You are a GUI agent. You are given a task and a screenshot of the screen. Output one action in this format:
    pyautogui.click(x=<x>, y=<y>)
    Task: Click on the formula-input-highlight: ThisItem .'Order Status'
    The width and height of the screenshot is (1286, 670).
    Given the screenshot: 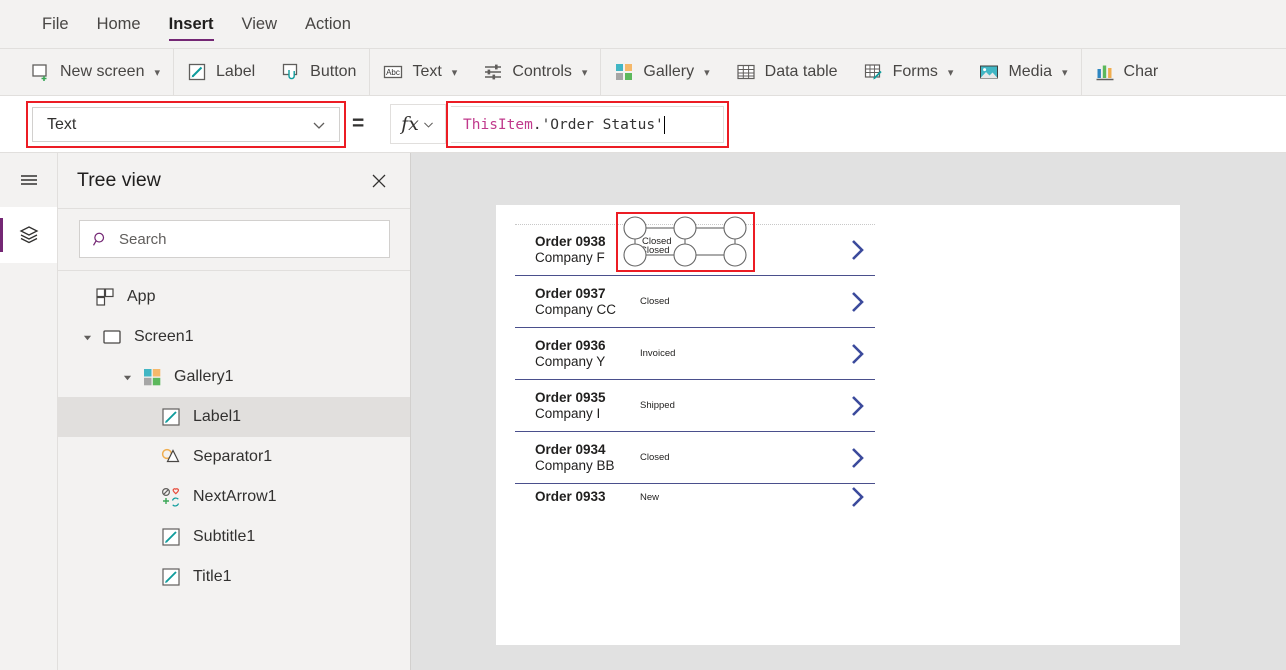 What is the action you would take?
    pyautogui.click(x=587, y=124)
    